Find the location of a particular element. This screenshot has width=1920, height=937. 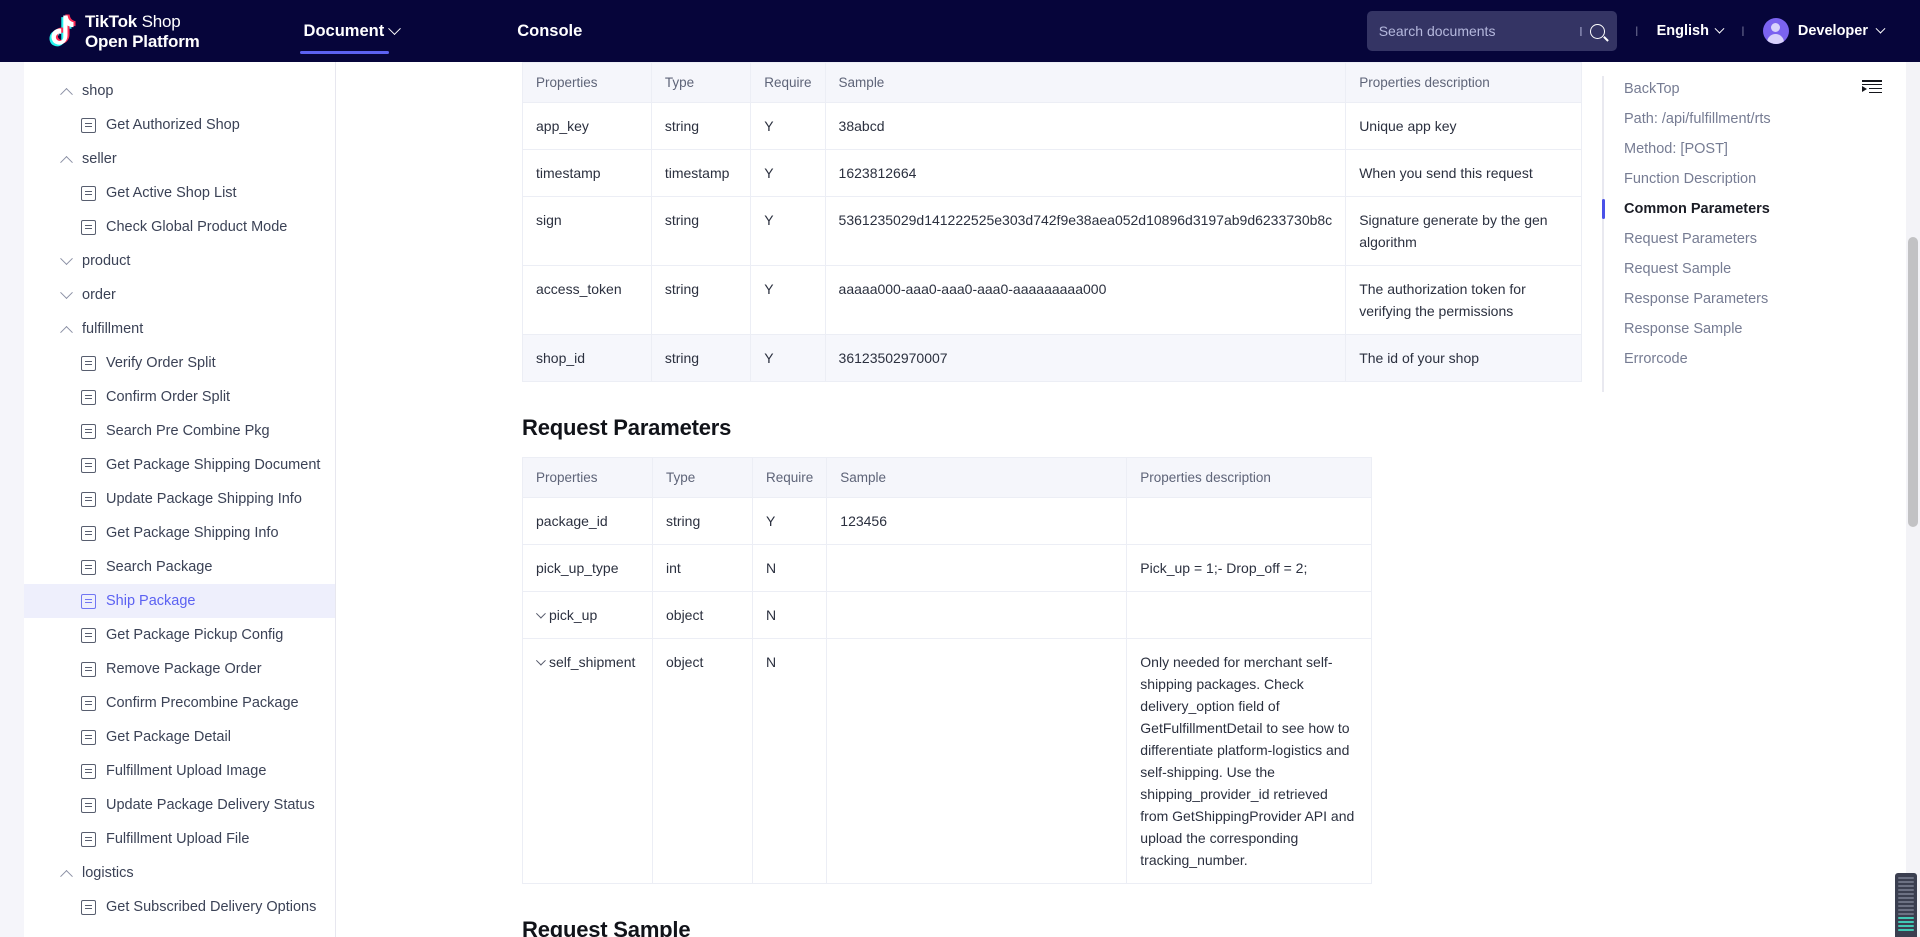

nav-tab-console: Console is located at coordinates (549, 31).